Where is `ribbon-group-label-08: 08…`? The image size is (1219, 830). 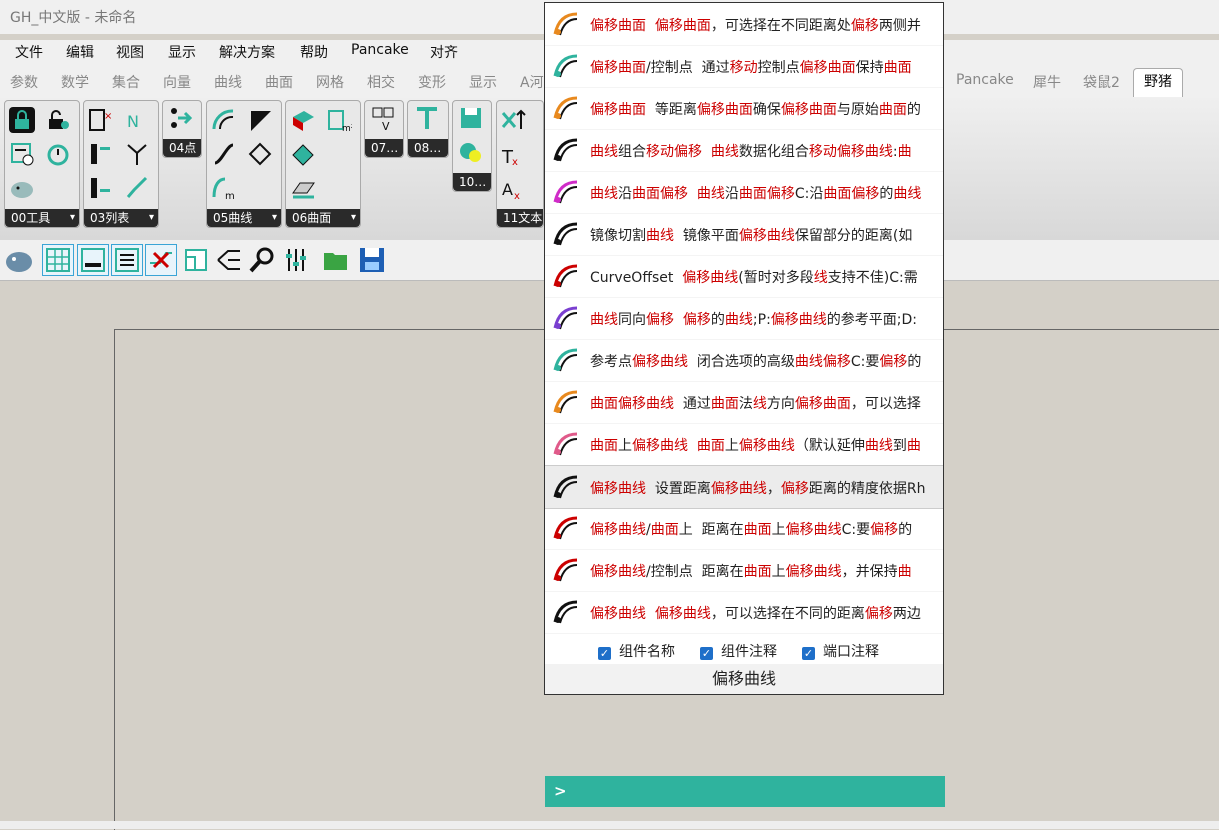 ribbon-group-label-08: 08… is located at coordinates (428, 148).